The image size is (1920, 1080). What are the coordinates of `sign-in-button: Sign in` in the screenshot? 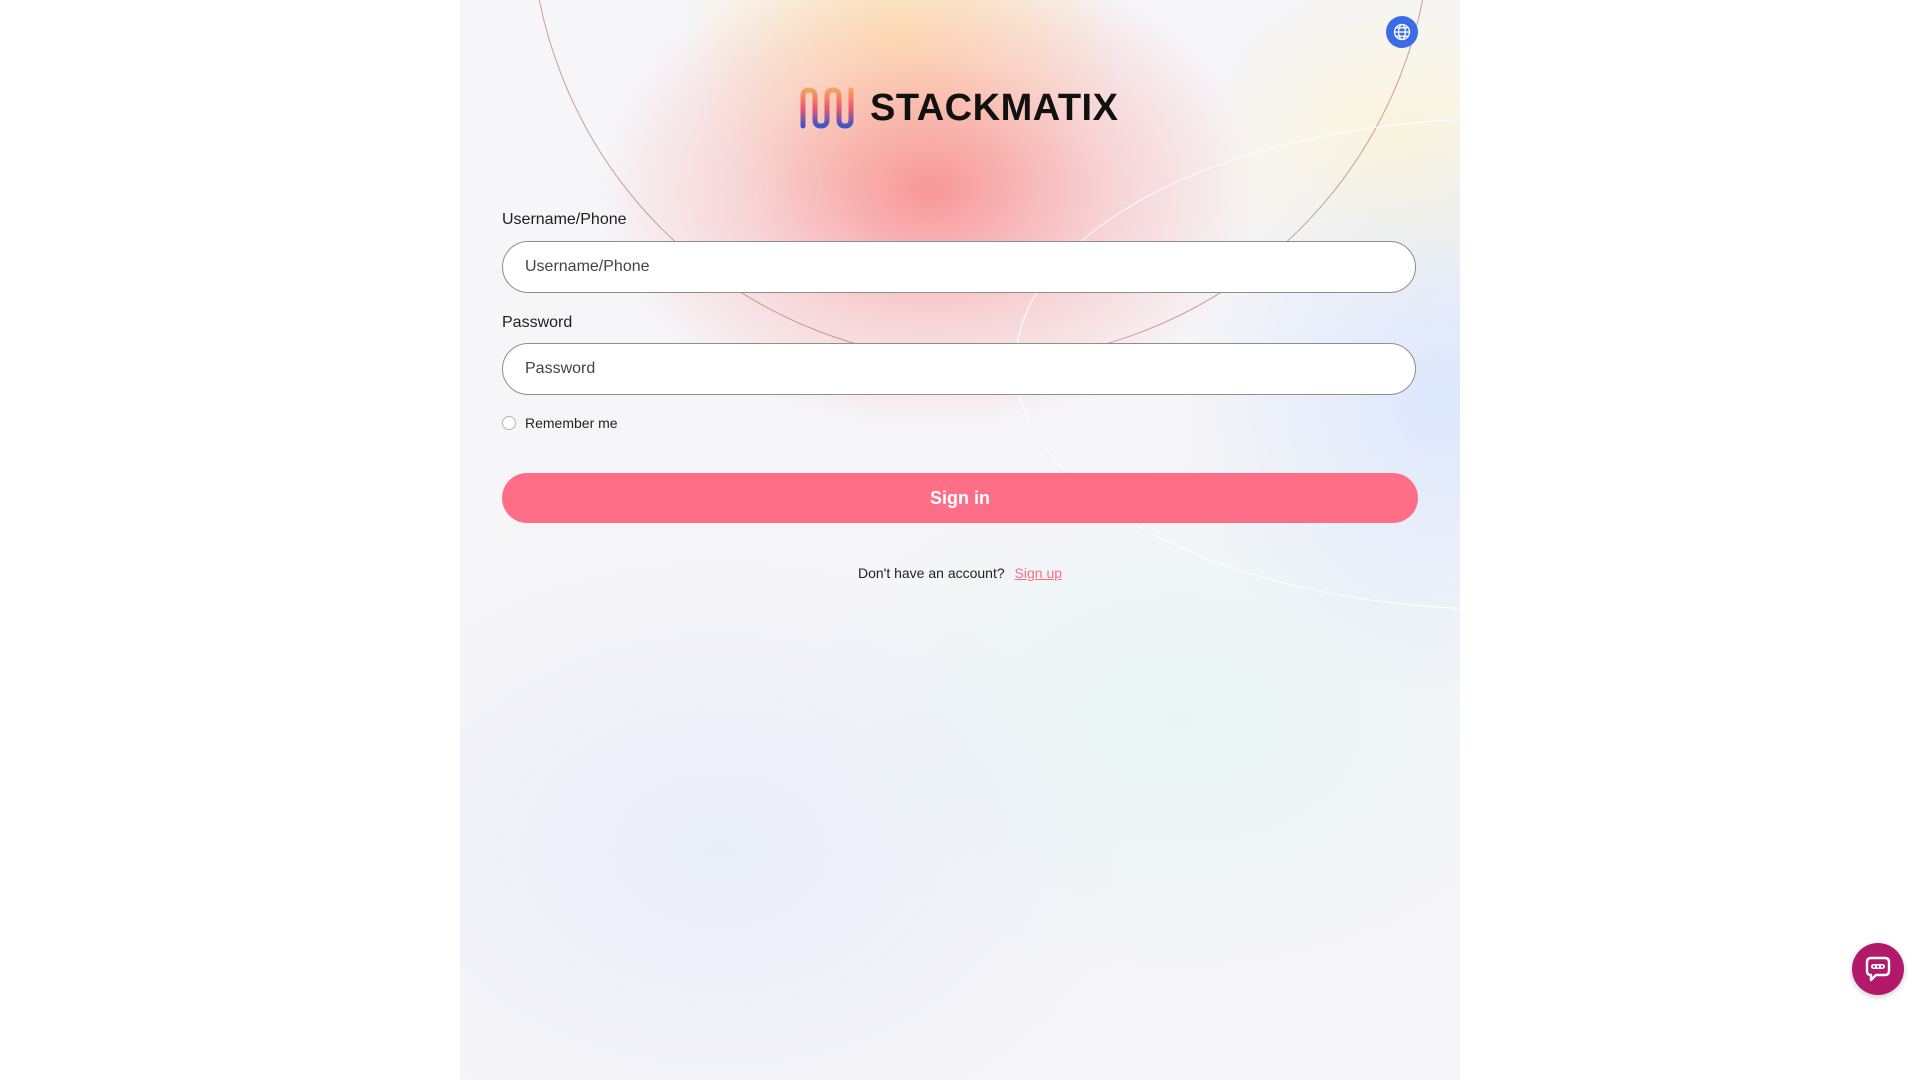 It's located at (960, 498).